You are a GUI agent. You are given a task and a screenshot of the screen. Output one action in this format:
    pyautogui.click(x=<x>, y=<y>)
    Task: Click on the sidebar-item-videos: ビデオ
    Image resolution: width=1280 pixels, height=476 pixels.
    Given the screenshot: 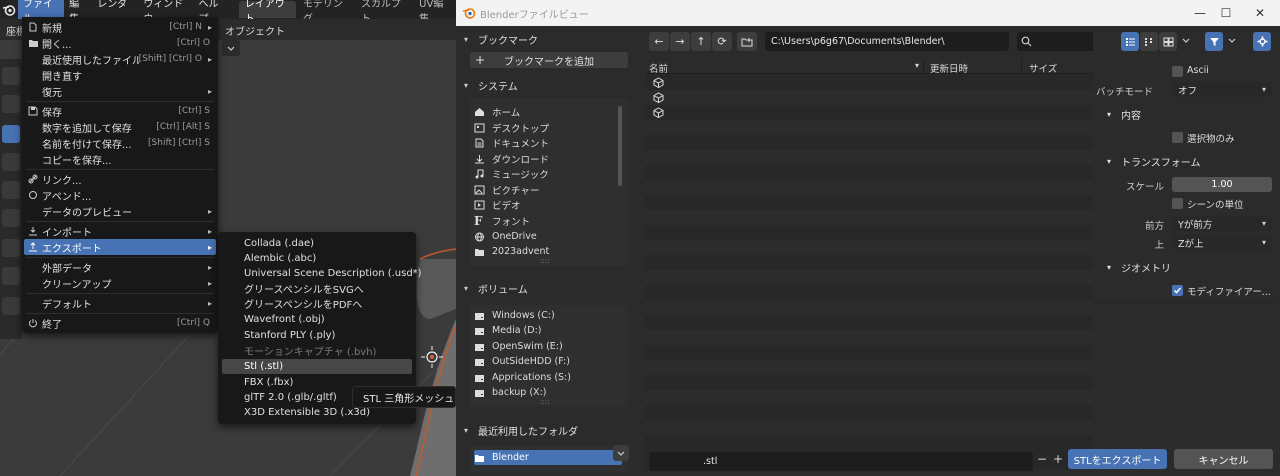 What is the action you would take?
    pyautogui.click(x=548, y=204)
    